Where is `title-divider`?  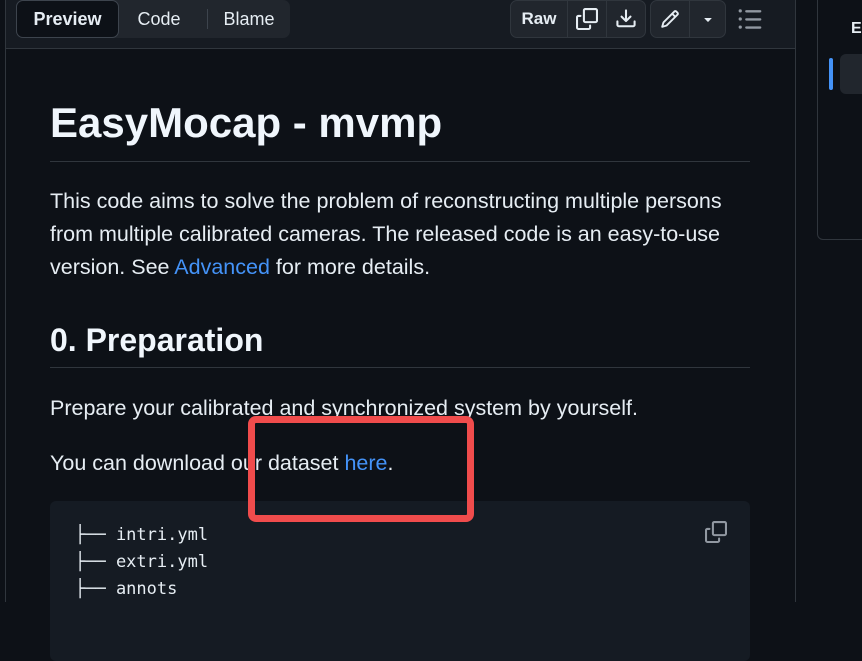 title-divider is located at coordinates (400, 161).